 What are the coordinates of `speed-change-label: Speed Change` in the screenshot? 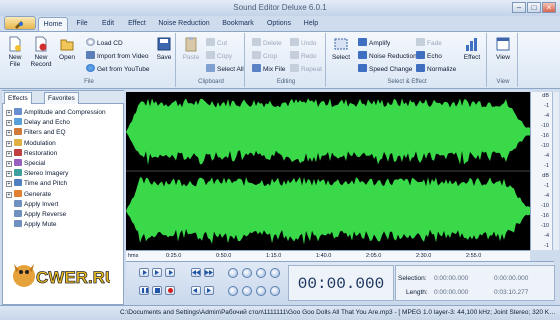 It's located at (391, 69).